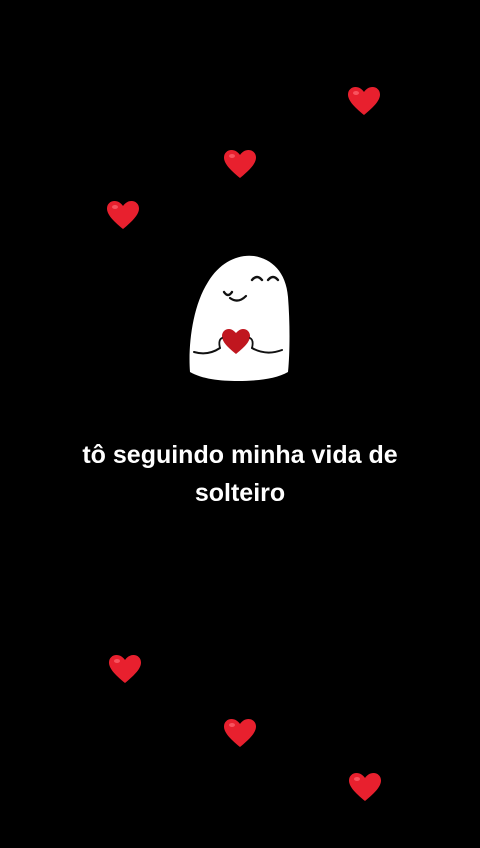 This screenshot has width=480, height=848. Describe the element at coordinates (240, 474) in the screenshot. I see `caption-text: tô seguindo minha vida de solteiro` at that location.